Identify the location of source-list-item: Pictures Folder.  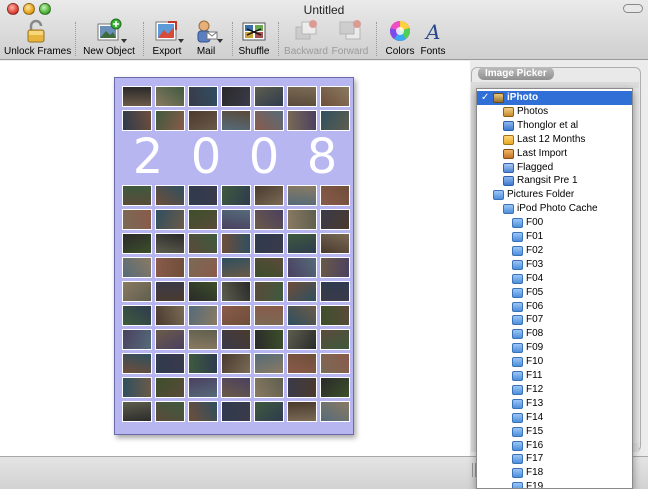
(554, 195).